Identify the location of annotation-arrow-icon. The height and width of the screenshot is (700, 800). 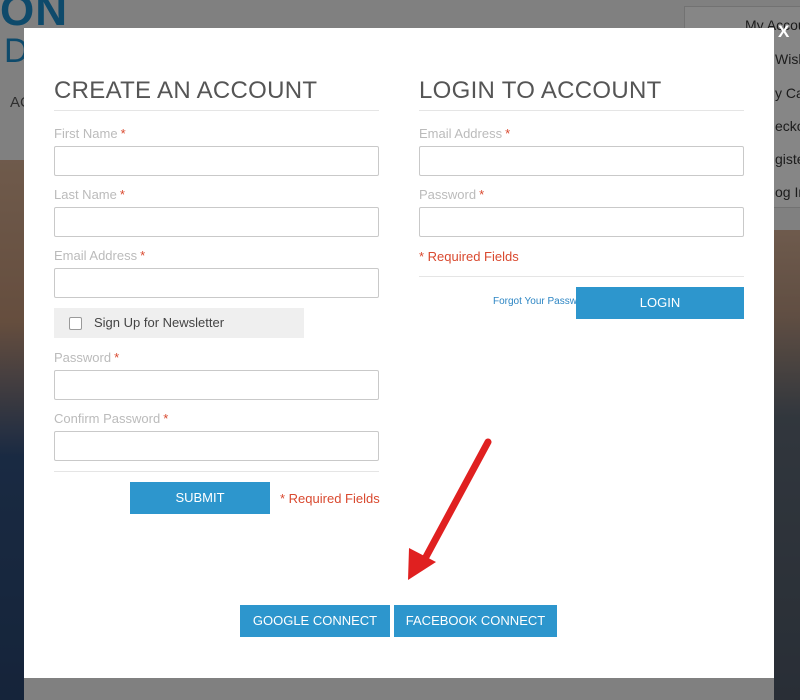
(450, 509).